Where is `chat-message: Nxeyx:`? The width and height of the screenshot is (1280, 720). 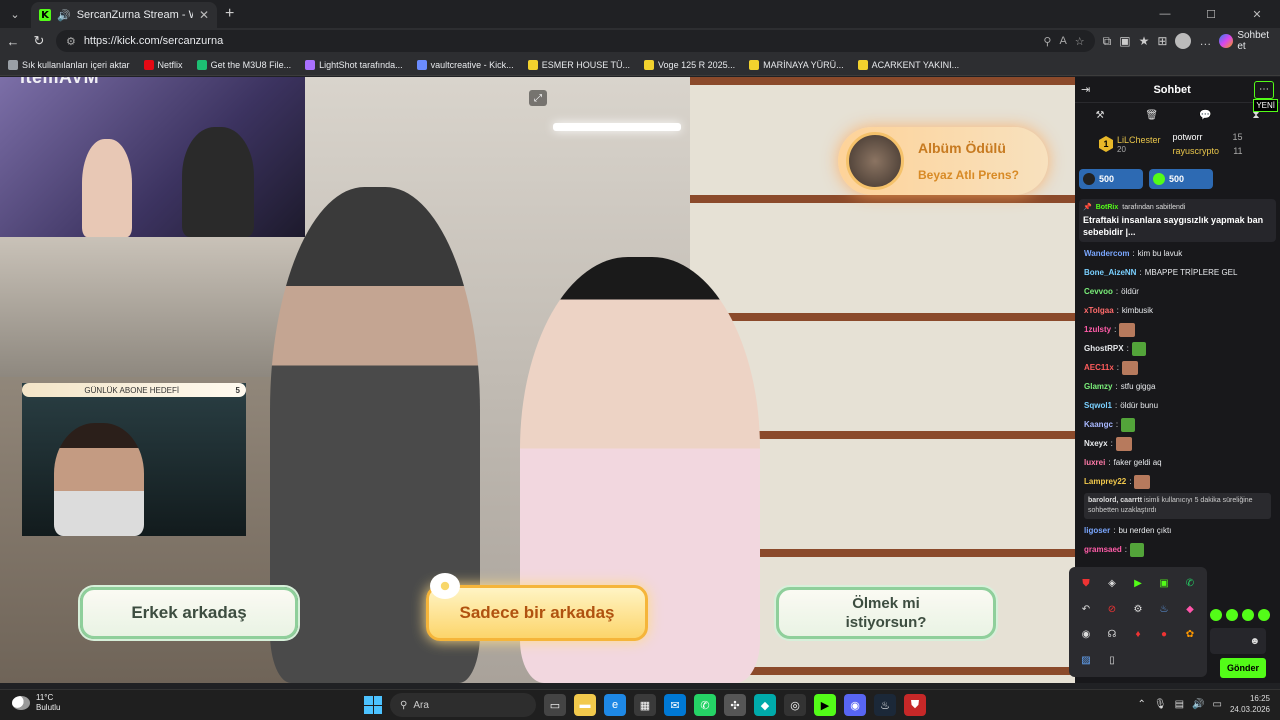
chat-message: Nxeyx: is located at coordinates (1177, 443).